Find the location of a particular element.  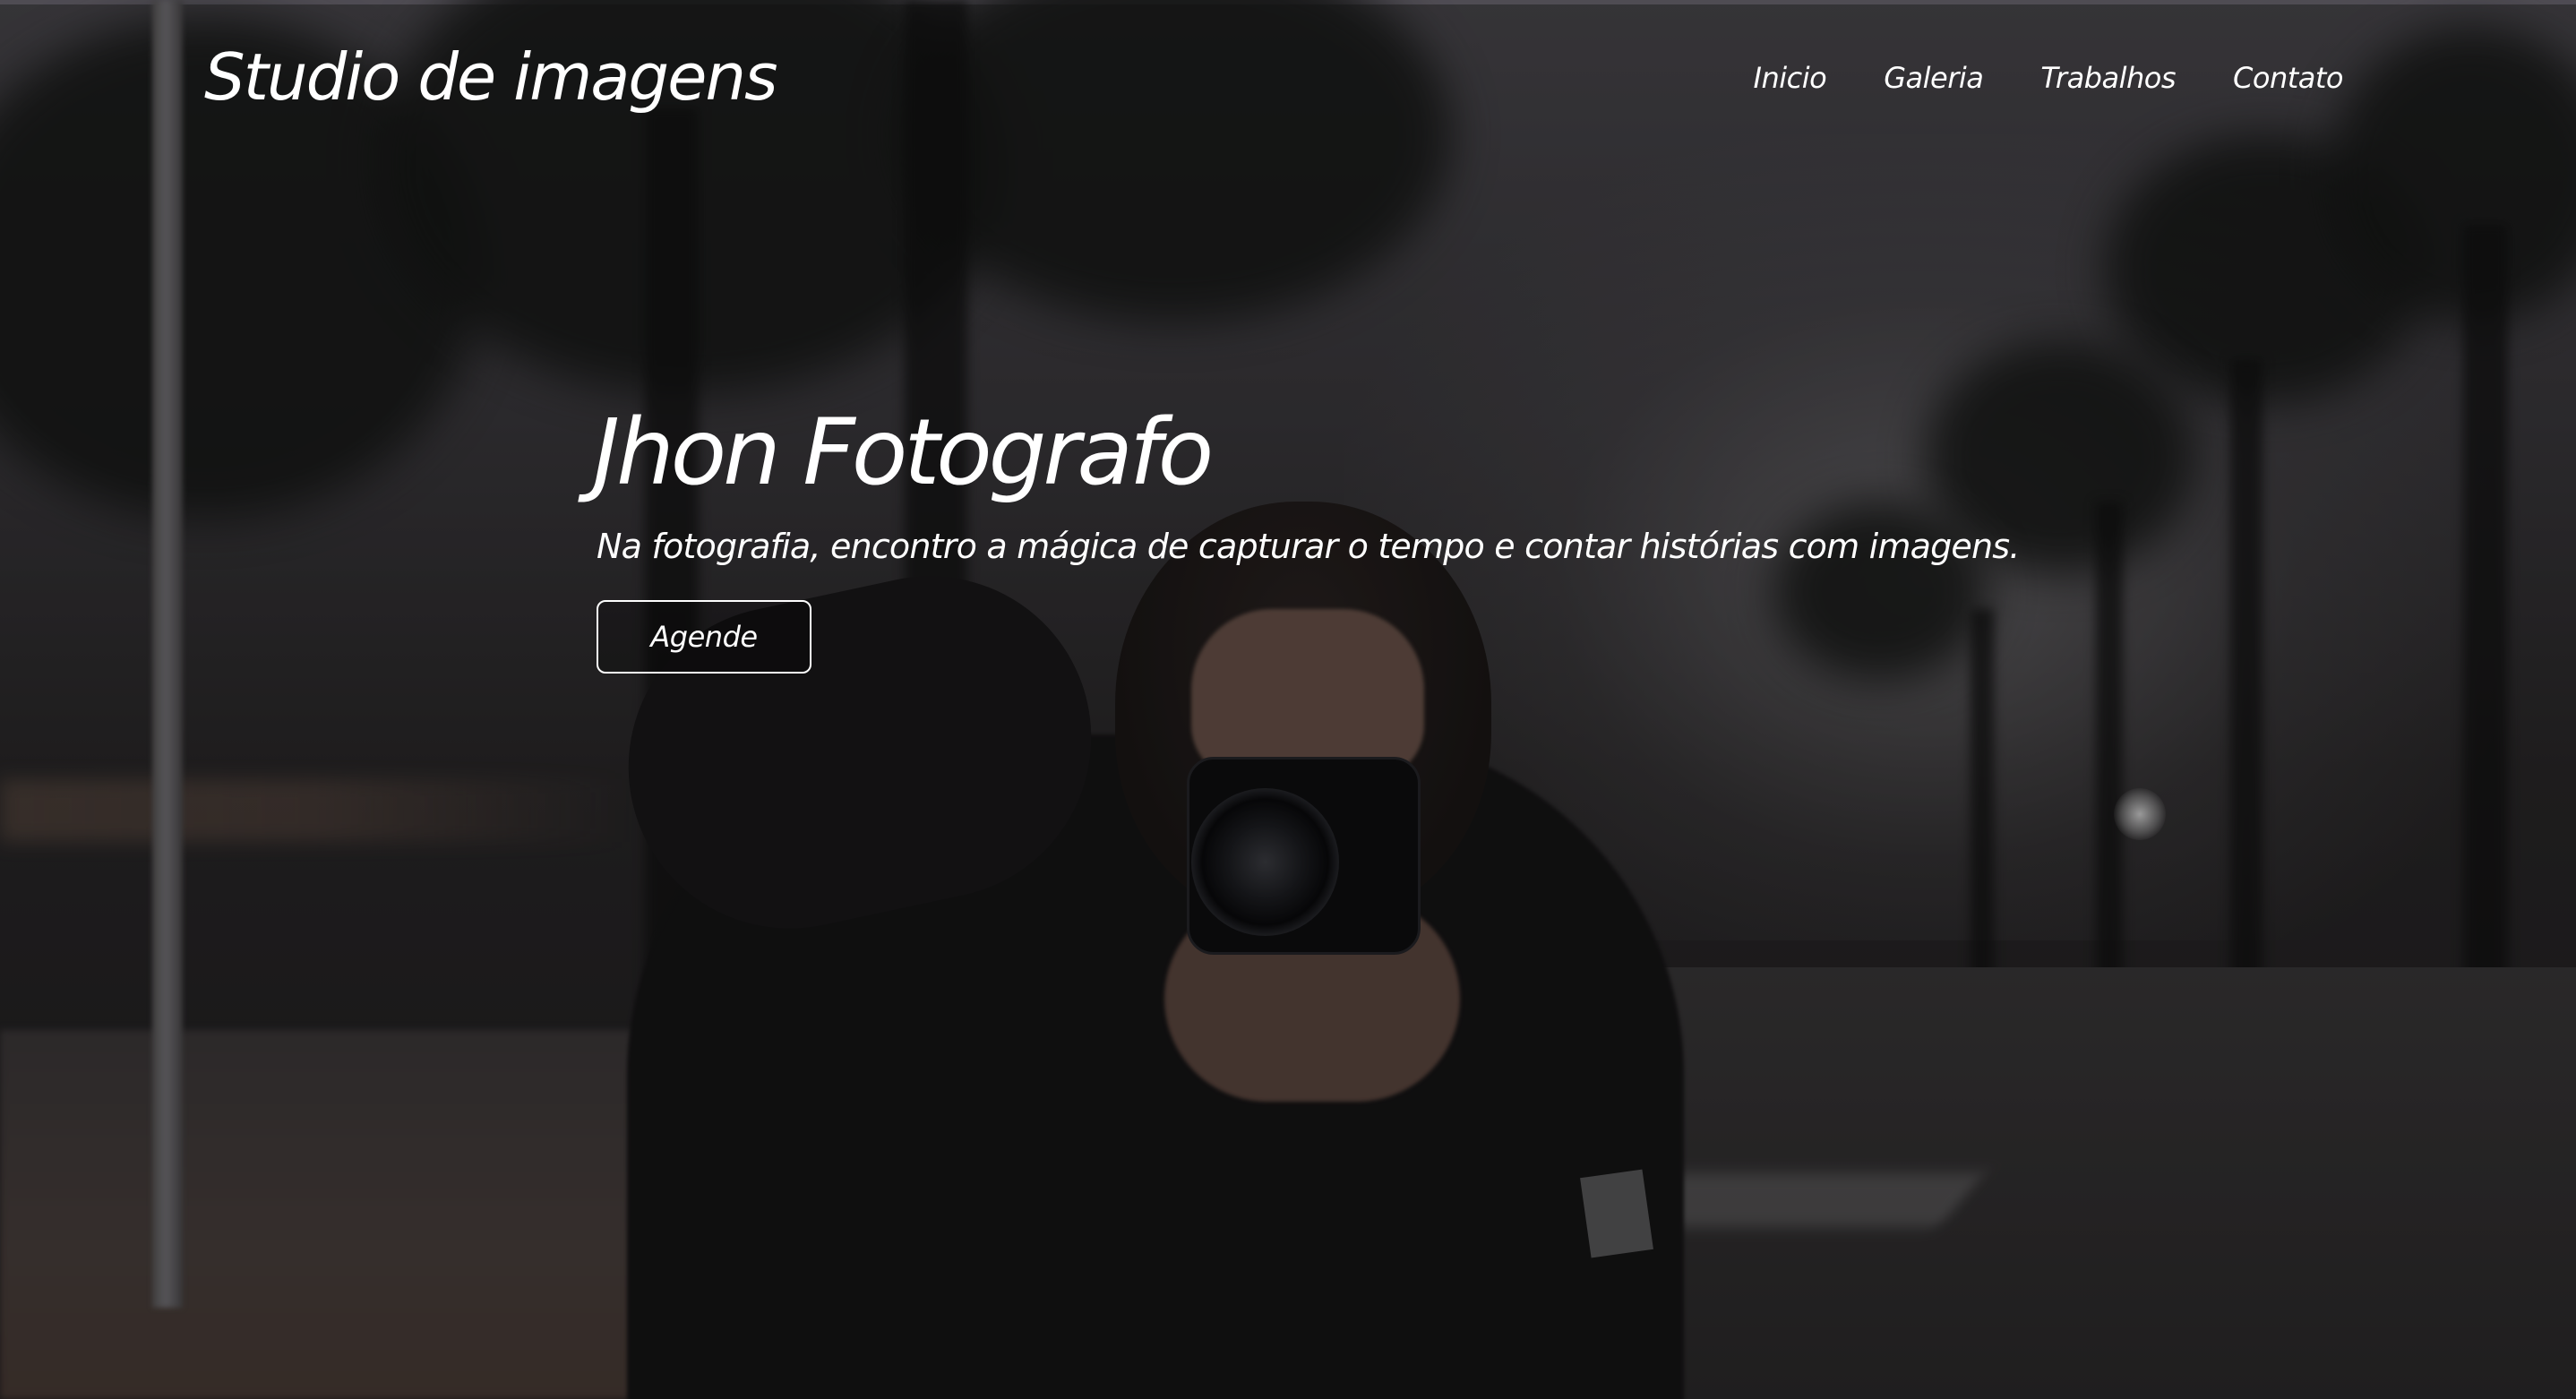

site-logo: Studio de imagens is located at coordinates (491, 77).